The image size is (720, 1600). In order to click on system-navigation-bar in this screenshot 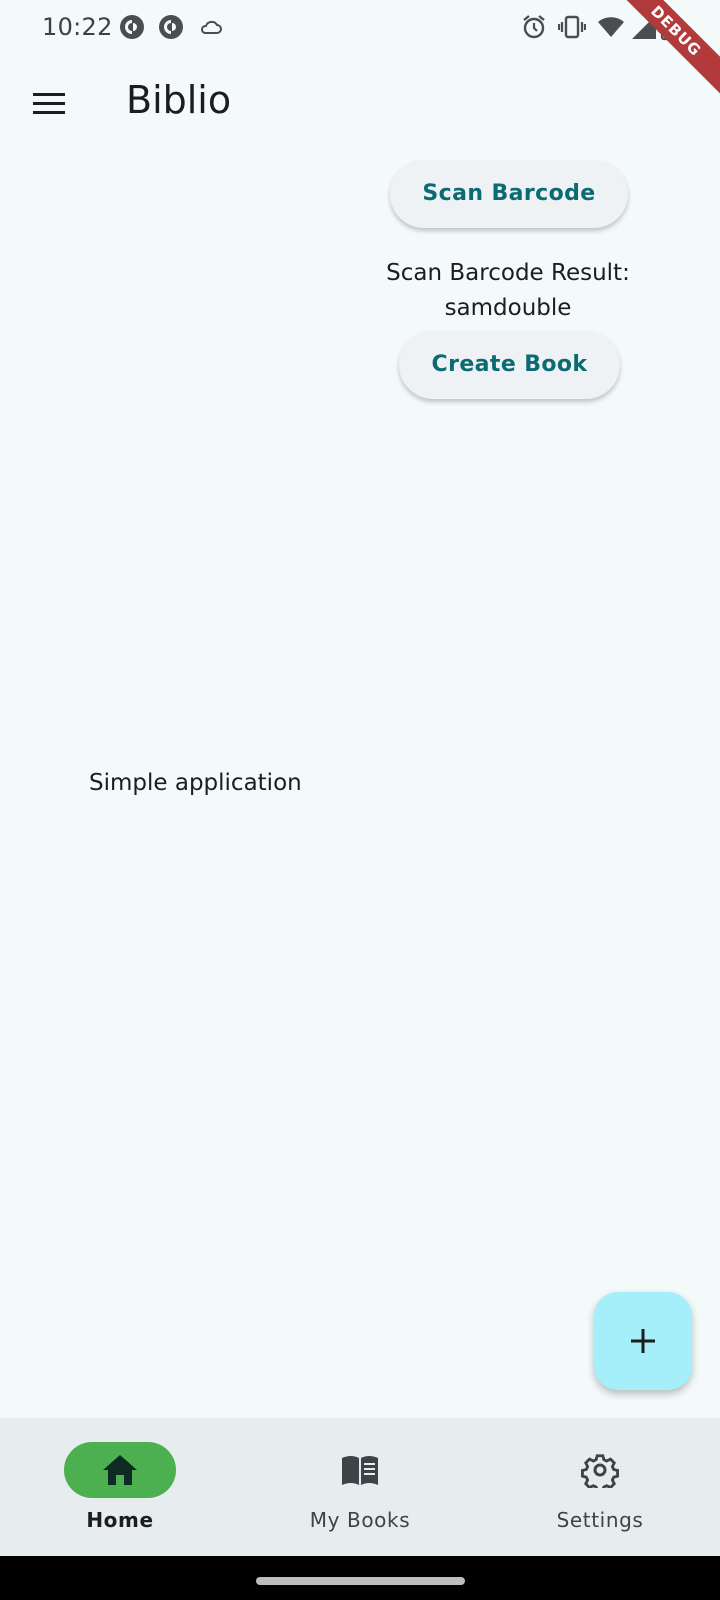, I will do `click(360, 1578)`.